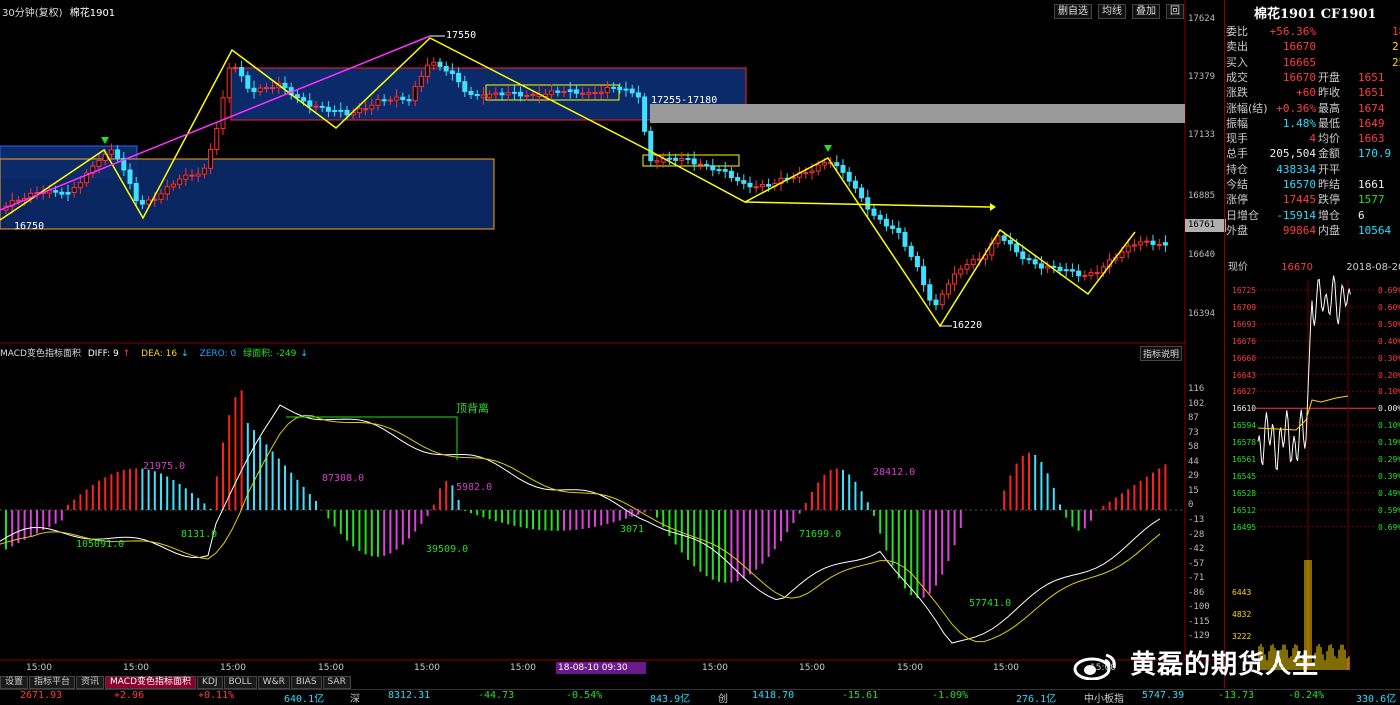 This screenshot has height=705, width=1400. I want to click on intraday-price-tick: 16512, so click(1244, 510).